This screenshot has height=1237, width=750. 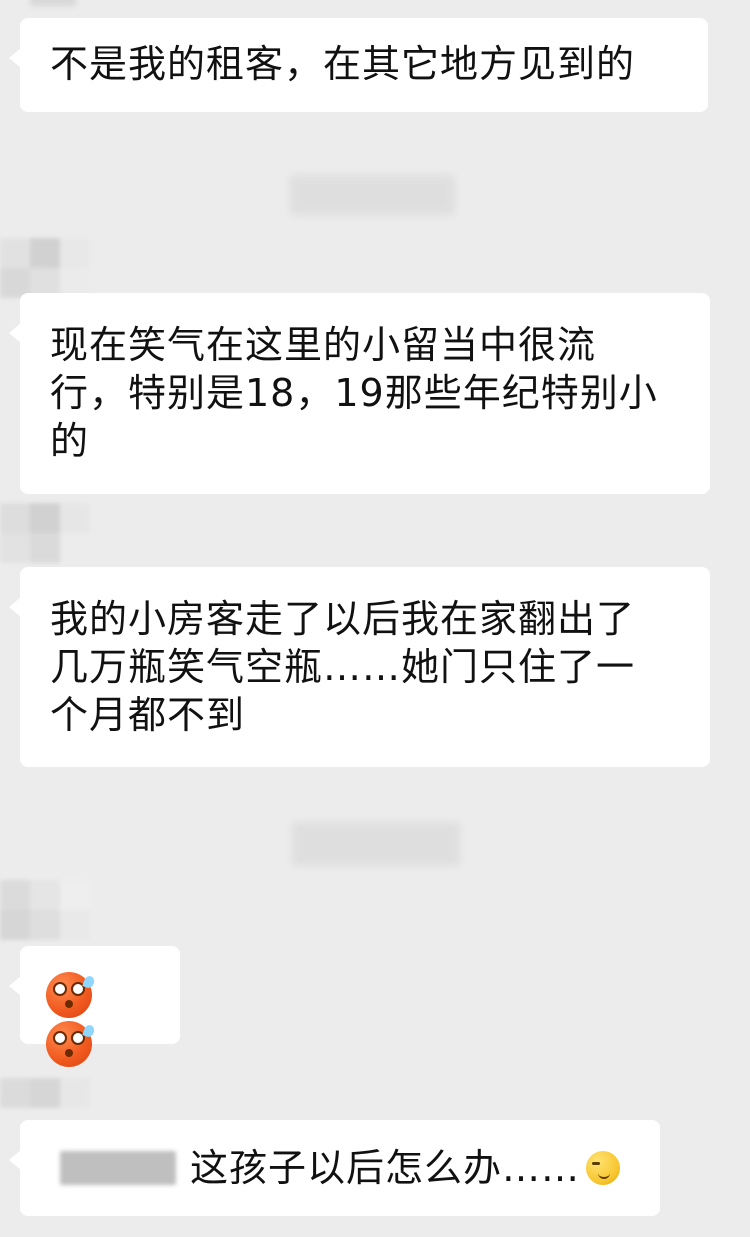 I want to click on message-text: 我的小房客走了以后我在家翻出了 几万瓶笑气空瓶……她门只住了一 个月都不到, so click(x=343, y=667).